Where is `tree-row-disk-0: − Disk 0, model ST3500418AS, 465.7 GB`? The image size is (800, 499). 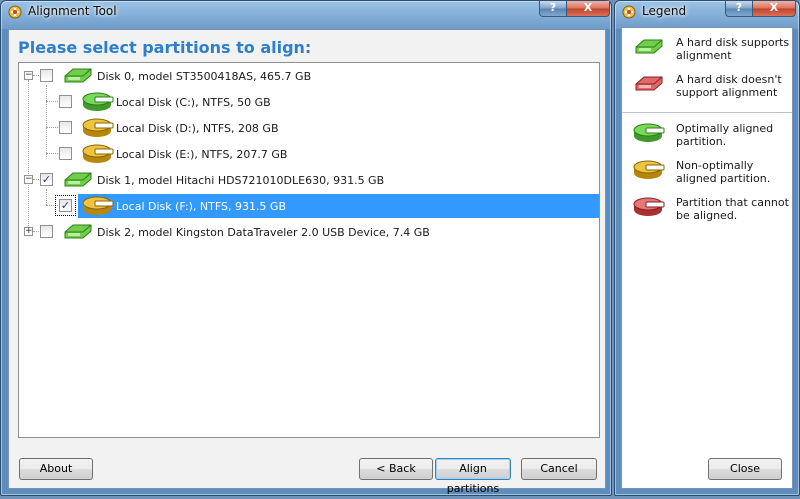 tree-row-disk-0: − Disk 0, model ST3500418AS, 465.7 GB is located at coordinates (309, 76).